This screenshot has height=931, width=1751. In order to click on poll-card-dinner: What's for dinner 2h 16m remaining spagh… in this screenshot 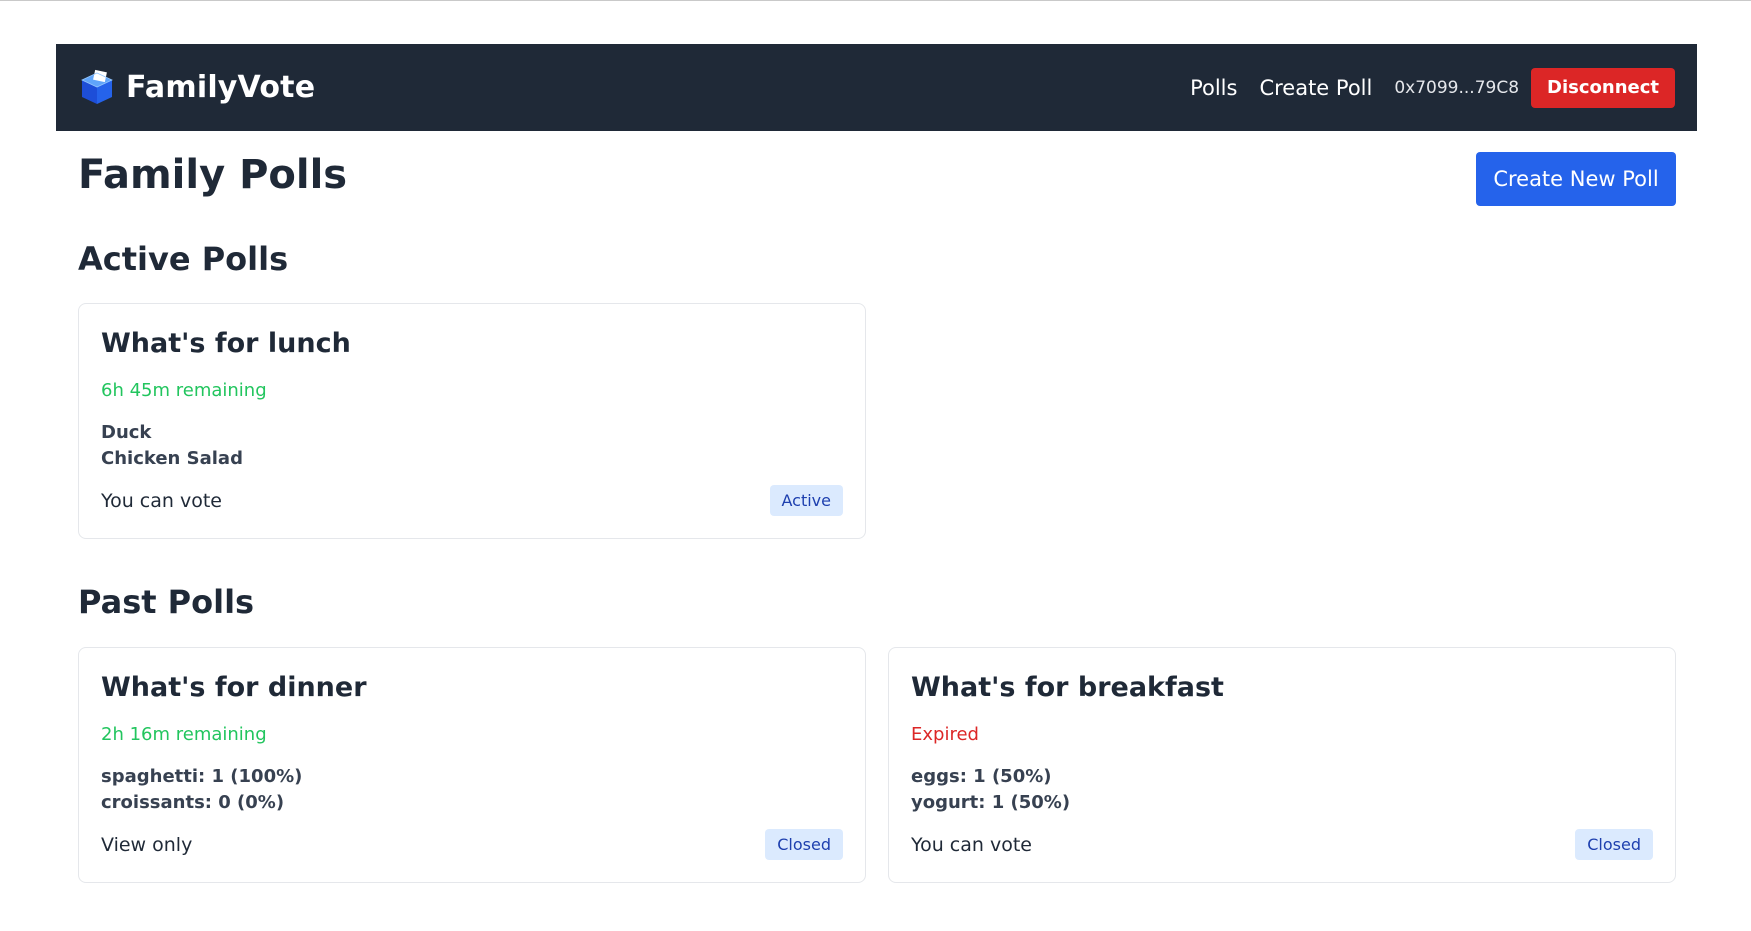, I will do `click(472, 765)`.